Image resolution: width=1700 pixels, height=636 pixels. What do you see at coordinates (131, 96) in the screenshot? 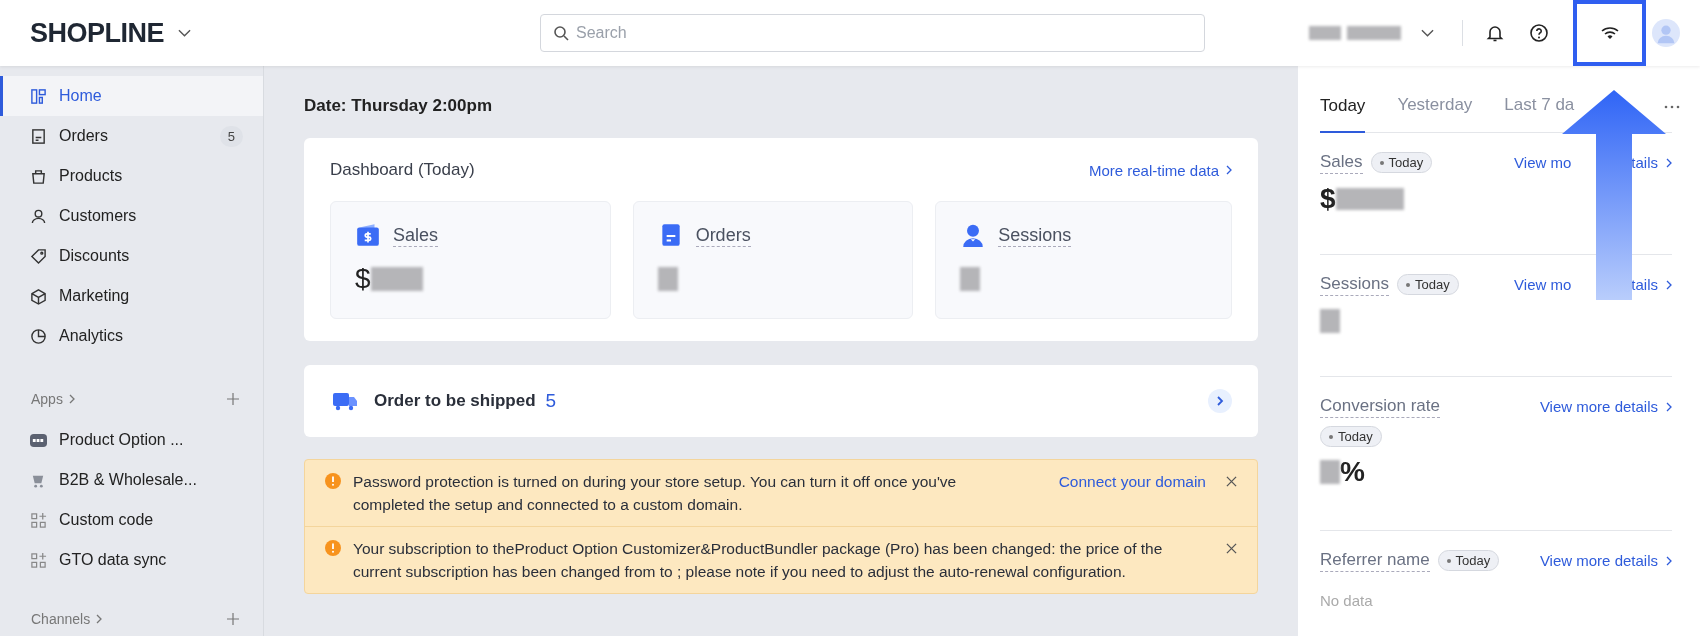
I see `nav-item: Home` at bounding box center [131, 96].